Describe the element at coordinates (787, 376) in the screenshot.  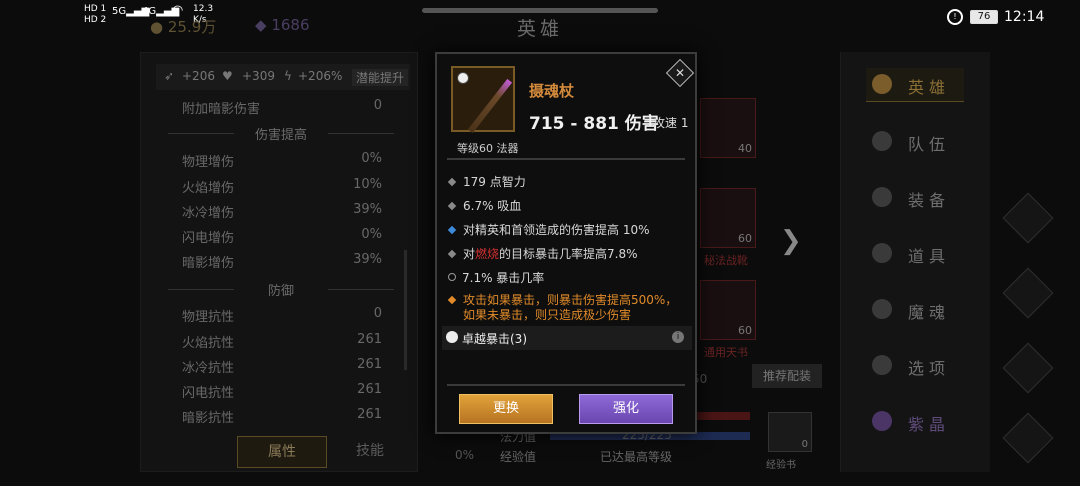
I see `recommend-build-button: 推荐配装` at that location.